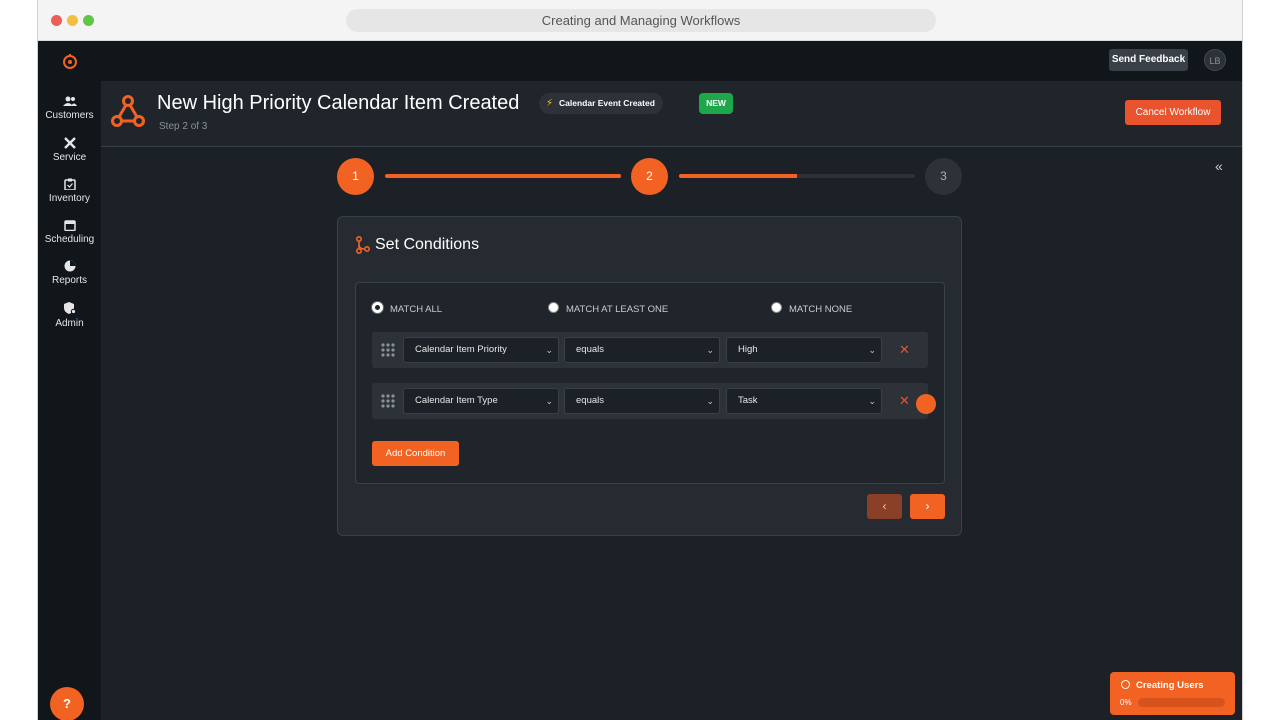 Image resolution: width=1280 pixels, height=720 pixels. What do you see at coordinates (69, 308) in the screenshot?
I see `shield-gear-icon` at bounding box center [69, 308].